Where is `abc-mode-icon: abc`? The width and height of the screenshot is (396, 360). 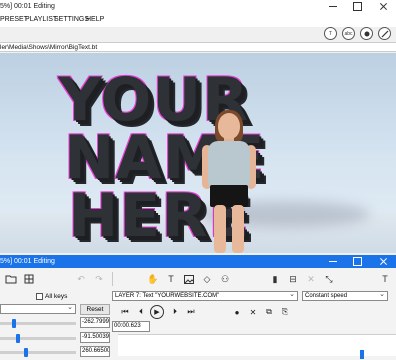 abc-mode-icon: abc is located at coordinates (348, 33).